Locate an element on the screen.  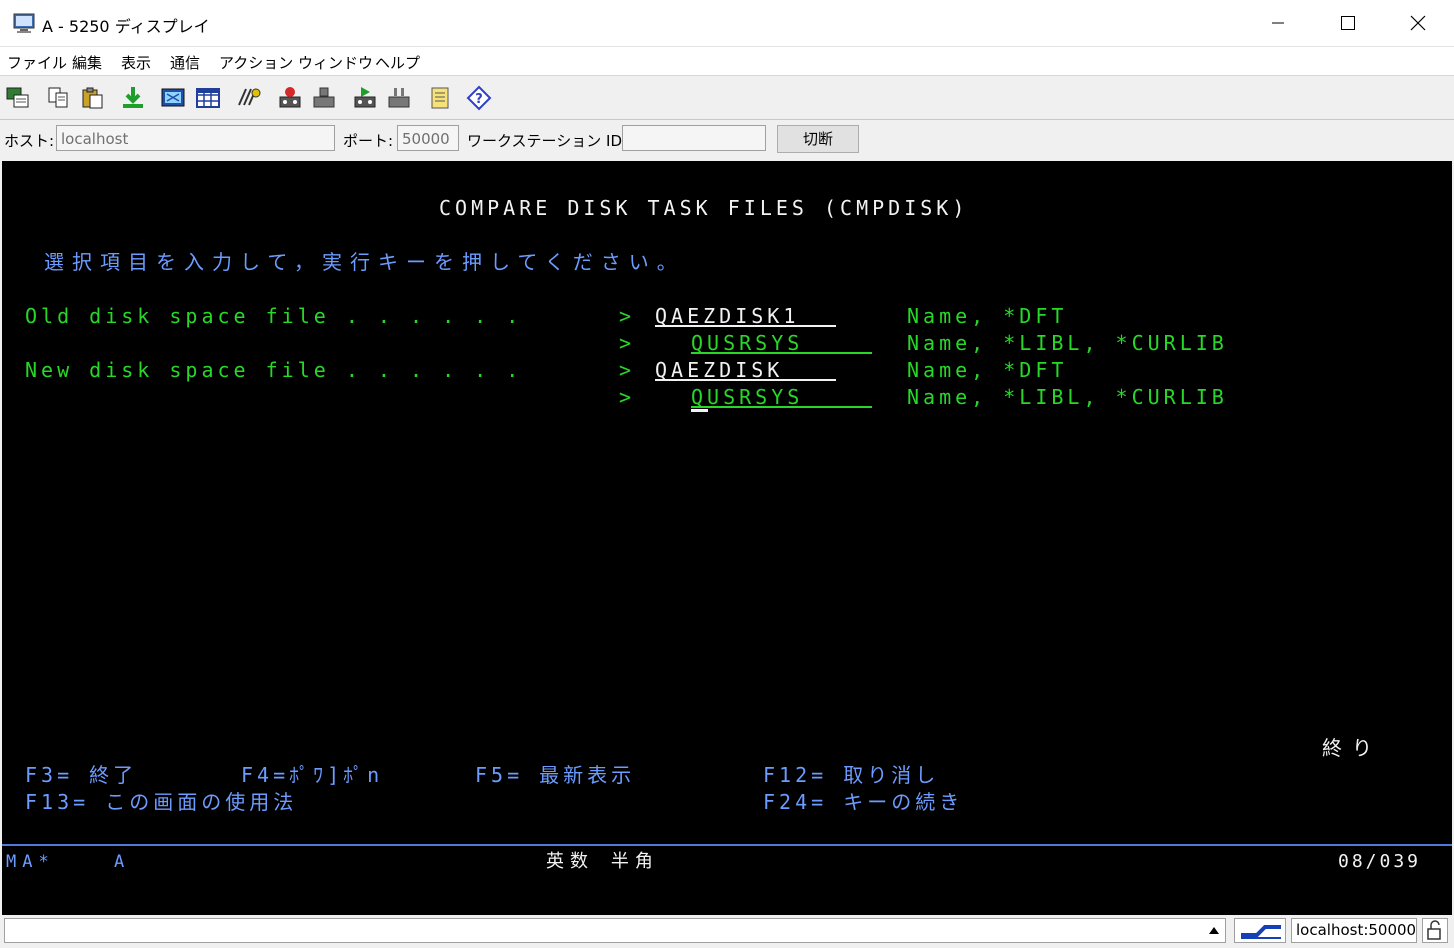
menu-bar: ファイル 編集 表示 通信 アクション ウィンドウ ヘルプ is located at coordinates (727, 61).